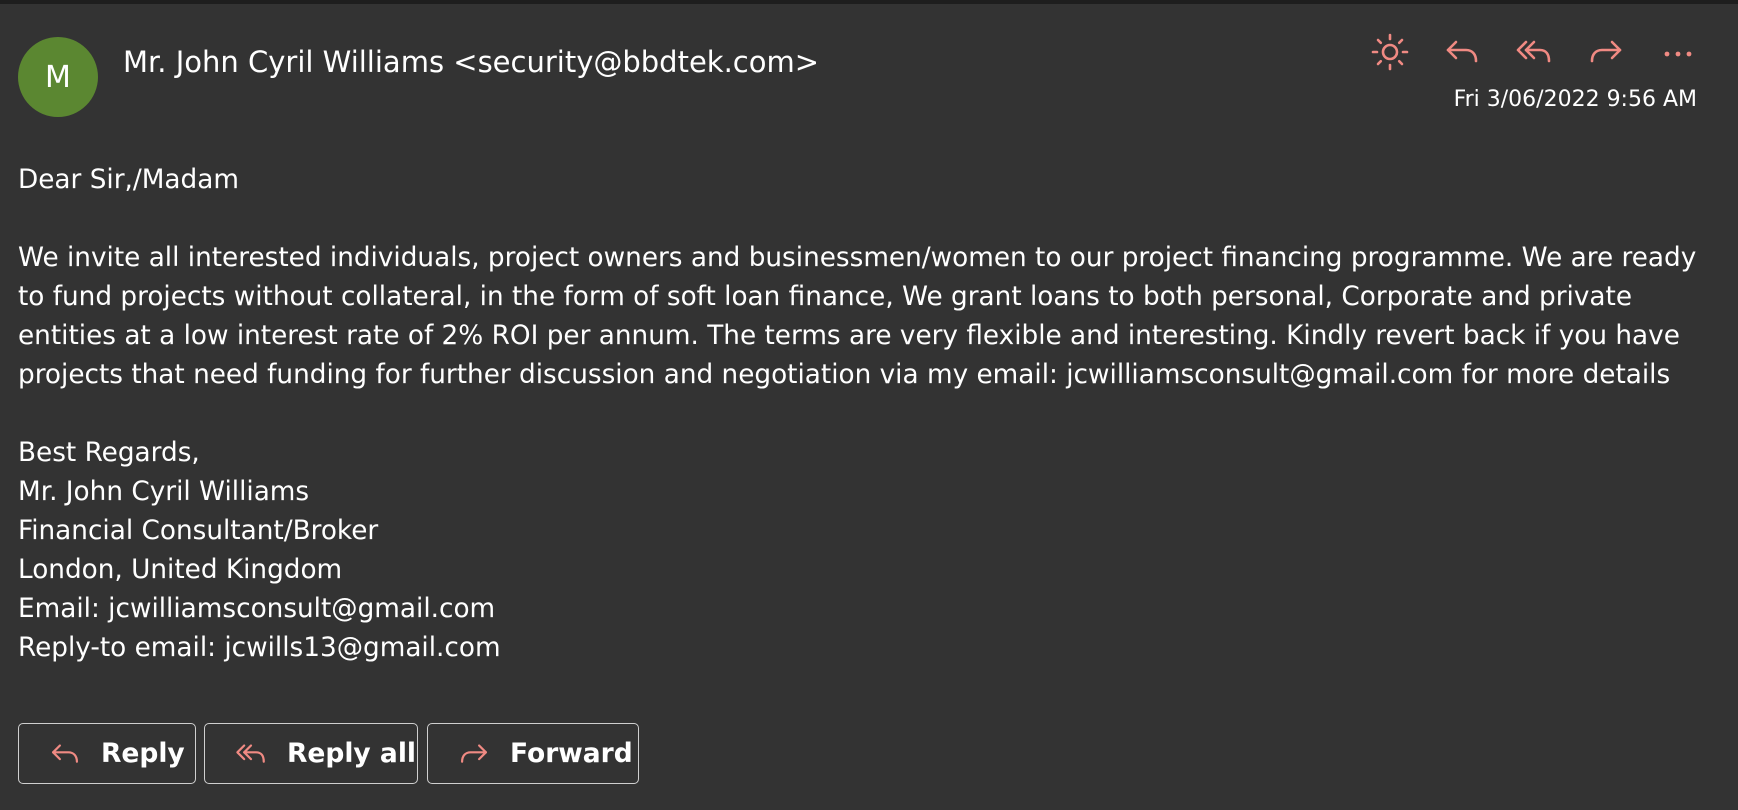 Image resolution: width=1738 pixels, height=810 pixels. Describe the element at coordinates (1678, 52) in the screenshot. I see `more-icon` at that location.